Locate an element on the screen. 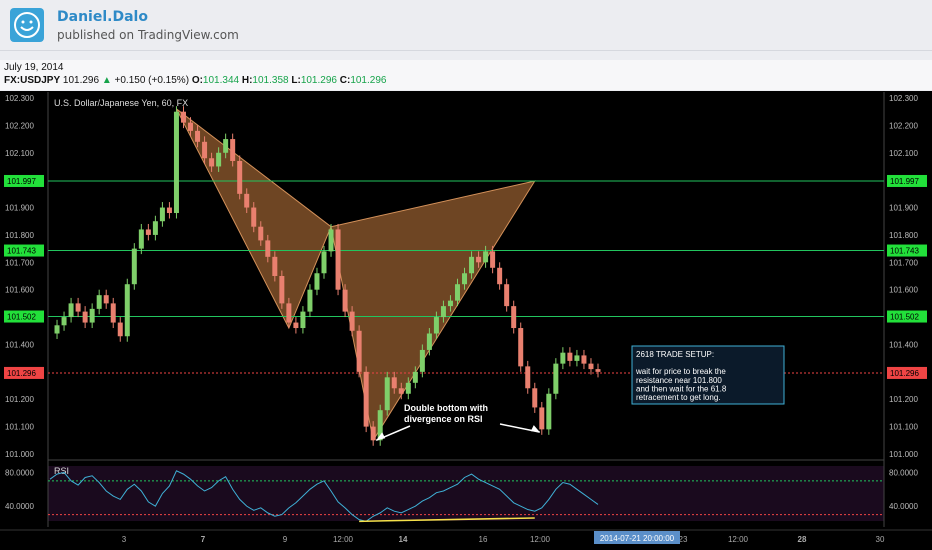 The width and height of the screenshot is (932, 550). chart-title: U.S. Dollar/Japanese Yen, 60, FX is located at coordinates (121, 103).